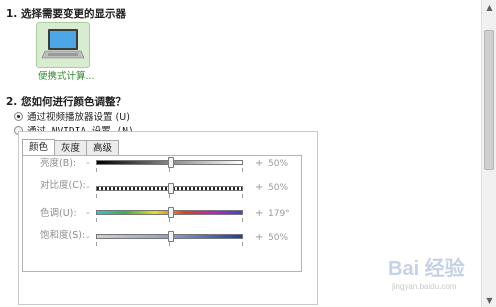 The width and height of the screenshot is (496, 307). What do you see at coordinates (489, 100) in the screenshot?
I see `scrollbar-thumb` at bounding box center [489, 100].